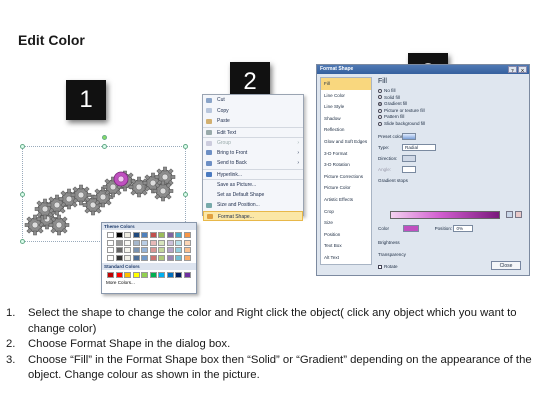  What do you see at coordinates (346, 119) in the screenshot?
I see `nav-item-shadow: Shadow` at bounding box center [346, 119].